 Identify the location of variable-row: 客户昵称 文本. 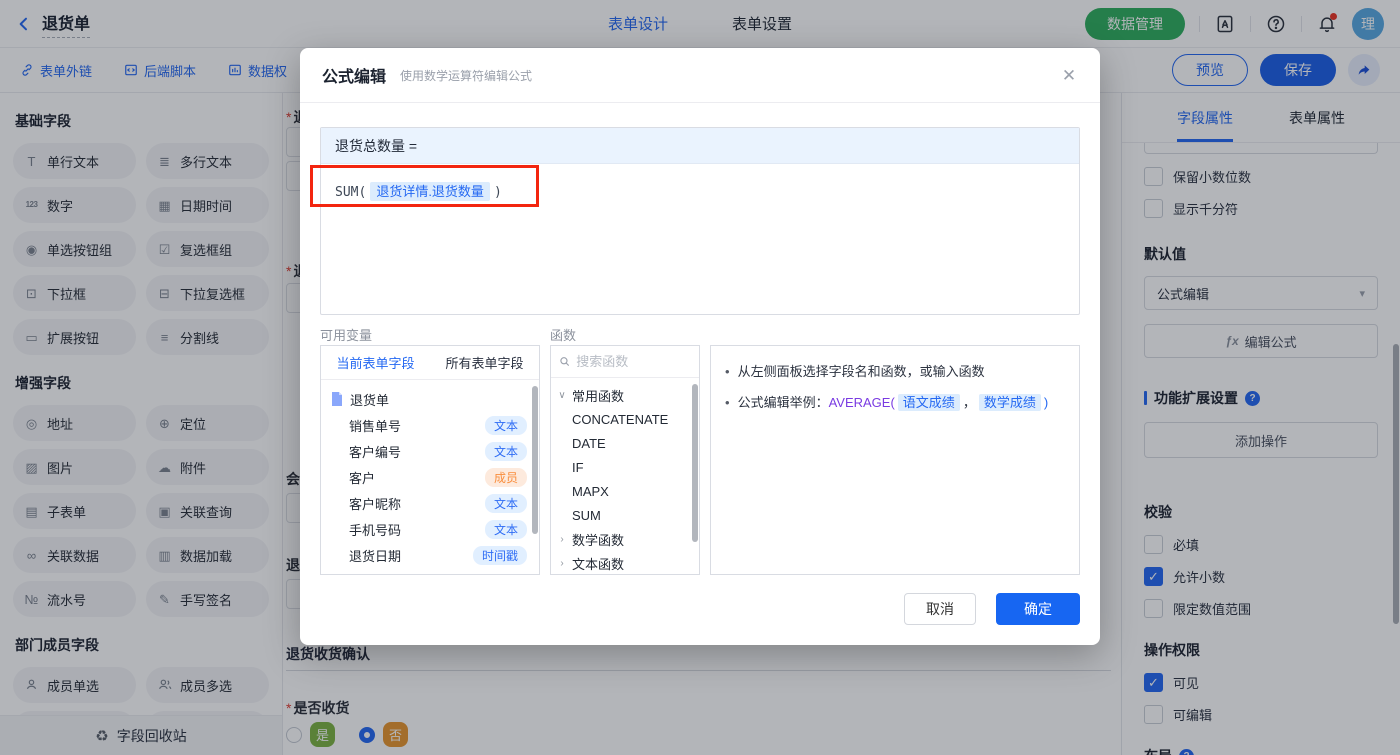
(430, 503).